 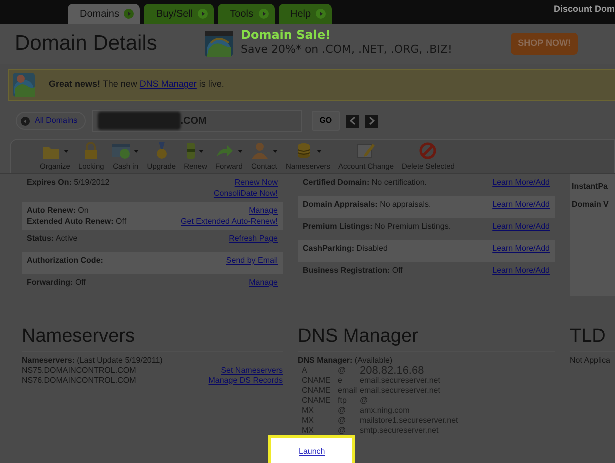 What do you see at coordinates (121, 151) in the screenshot?
I see `cash-icon` at bounding box center [121, 151].